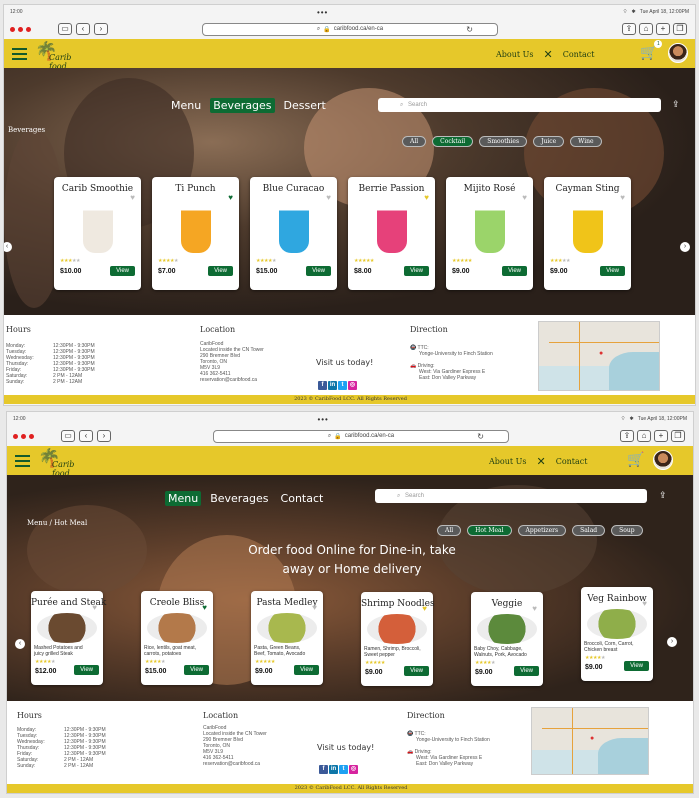  What do you see at coordinates (453, 141) in the screenshot?
I see `chip-cocktail: Cocktail` at bounding box center [453, 141].